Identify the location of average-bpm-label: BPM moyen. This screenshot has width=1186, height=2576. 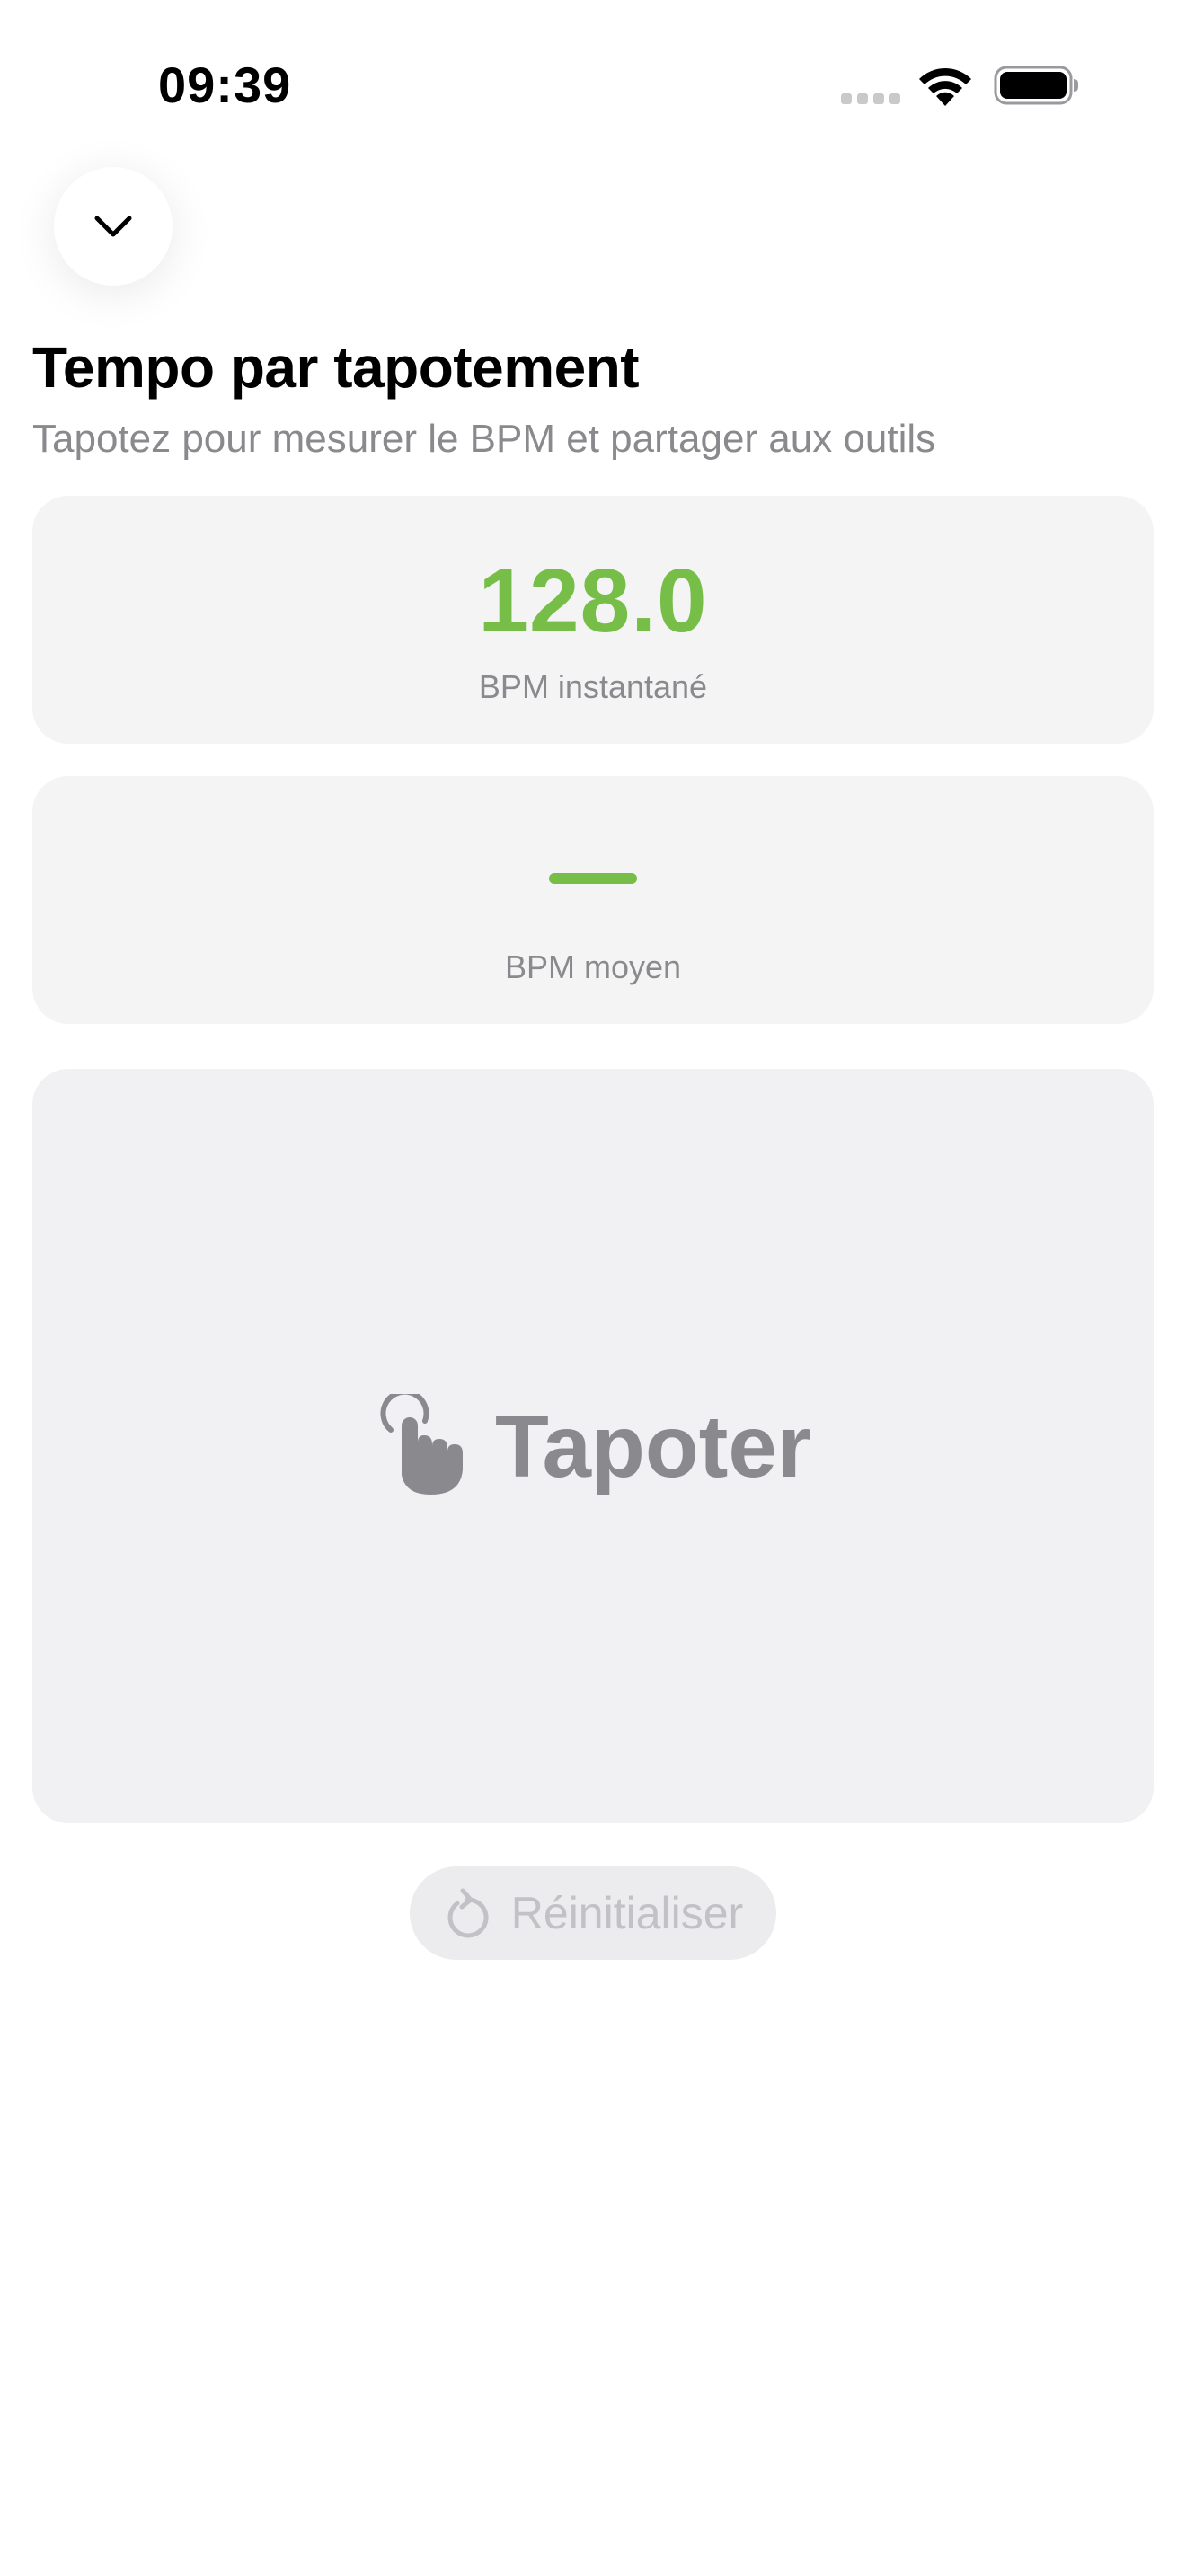
(593, 966).